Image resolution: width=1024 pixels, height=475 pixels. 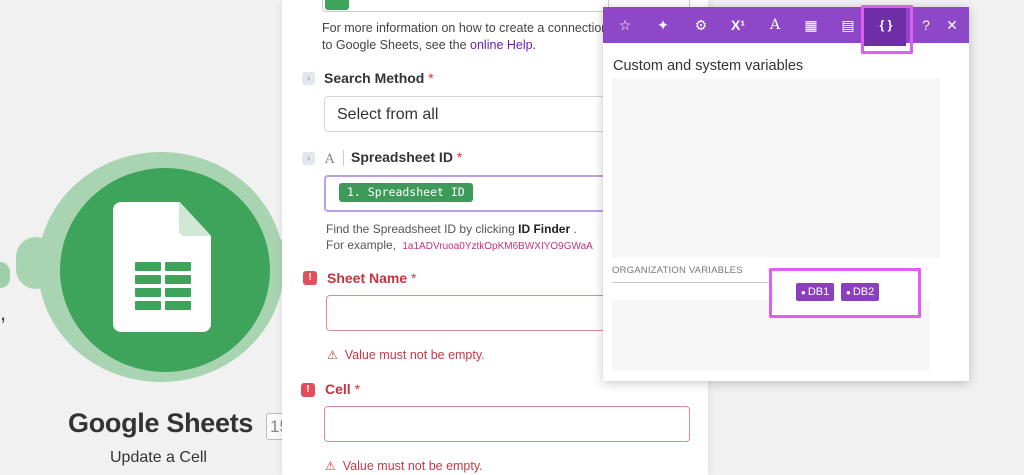 I want to click on spreadsheet-id-label: Spreadsheet ID *, so click(x=406, y=157).